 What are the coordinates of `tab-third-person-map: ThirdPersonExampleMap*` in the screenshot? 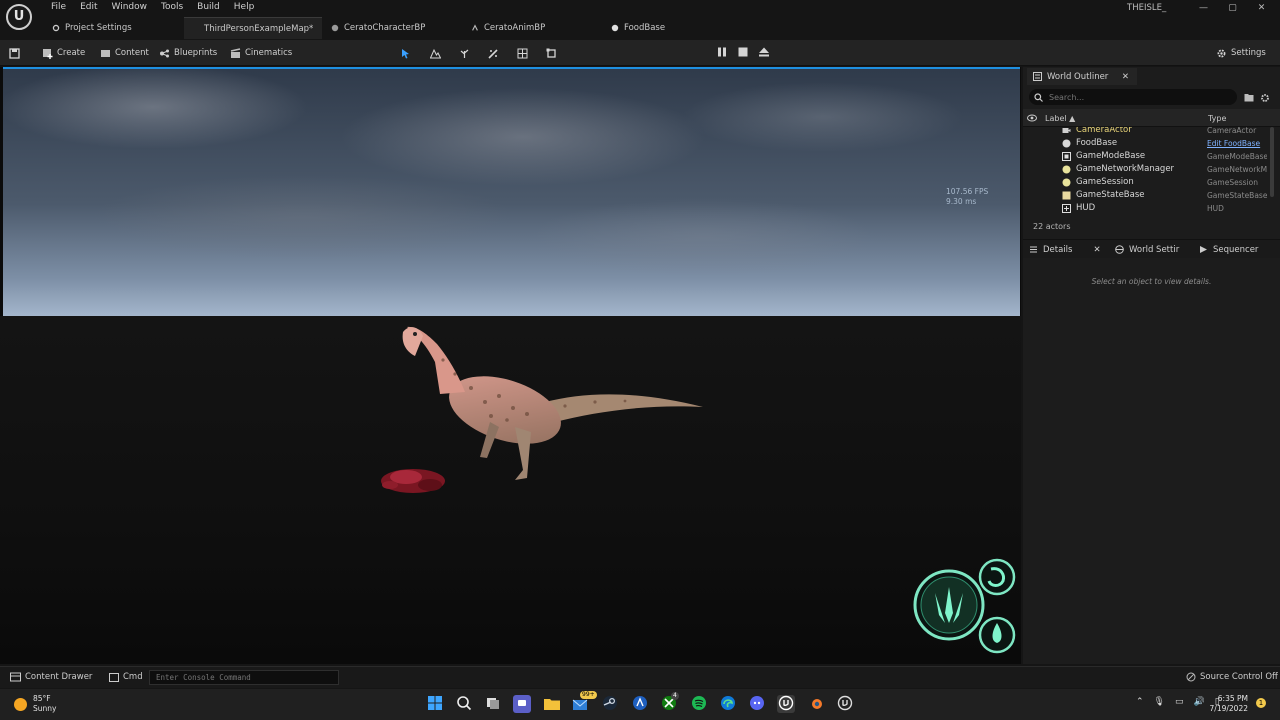 It's located at (253, 28).